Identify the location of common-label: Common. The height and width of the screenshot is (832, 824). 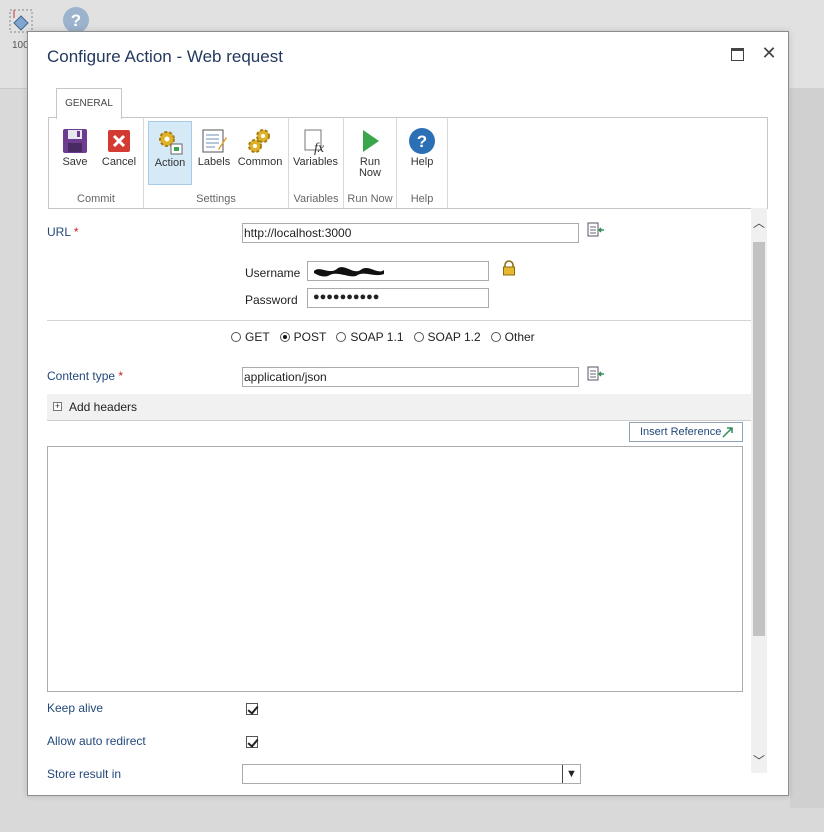
(260, 162).